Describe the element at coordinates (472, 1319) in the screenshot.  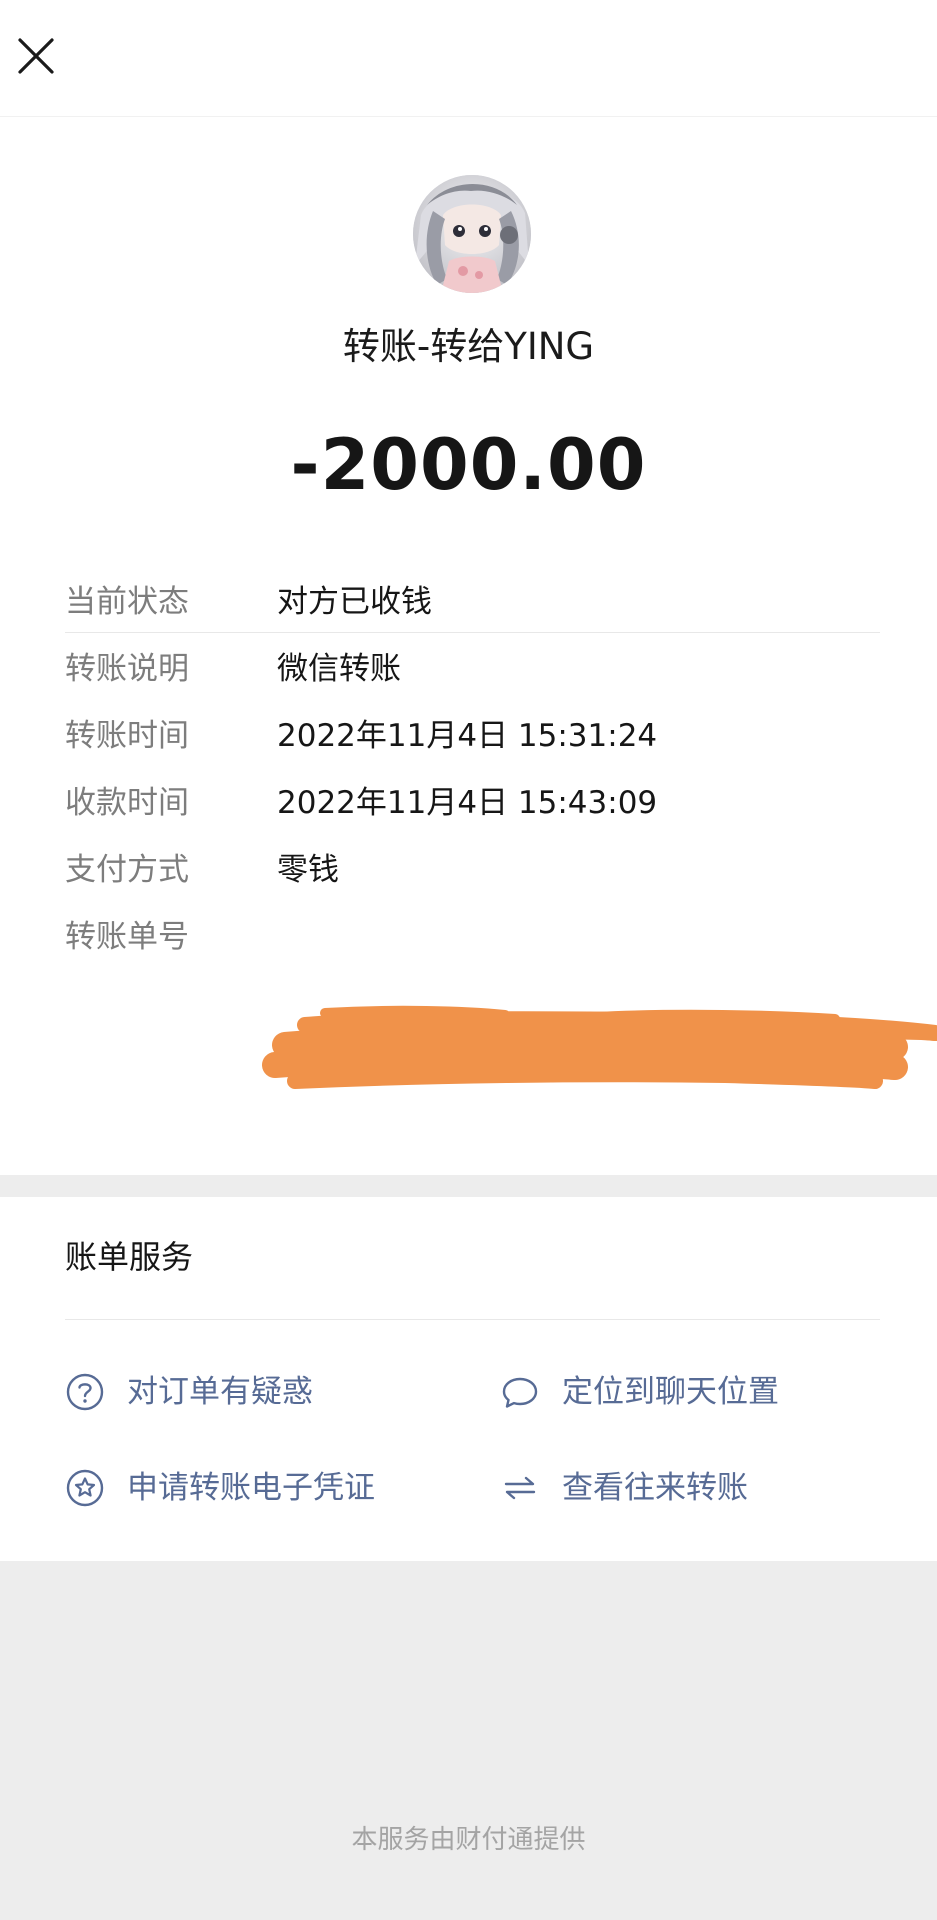
I see `divider` at that location.